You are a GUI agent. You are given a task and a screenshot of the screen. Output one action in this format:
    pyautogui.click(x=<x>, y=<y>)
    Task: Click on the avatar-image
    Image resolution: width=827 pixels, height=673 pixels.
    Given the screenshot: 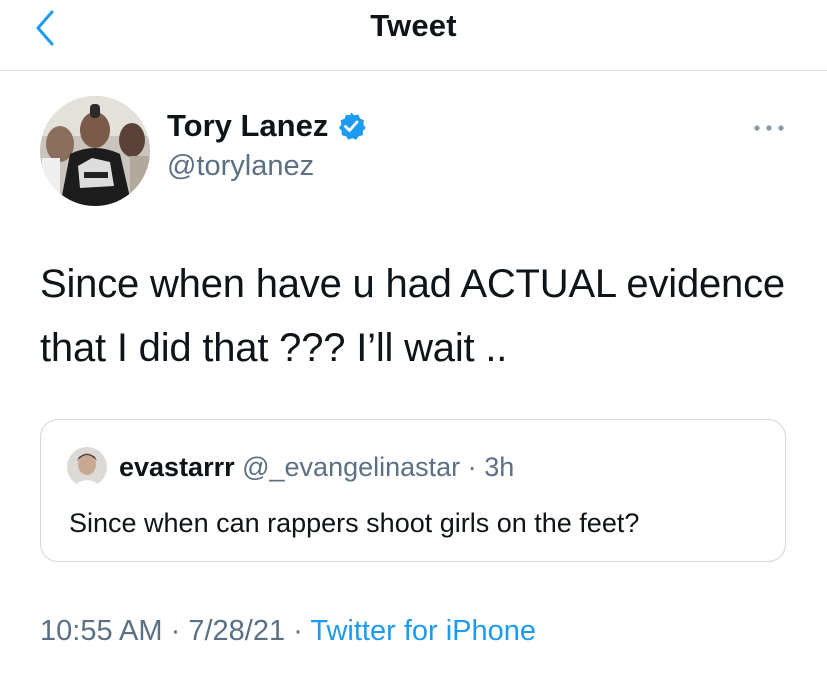 What is the action you would take?
    pyautogui.click(x=95, y=151)
    